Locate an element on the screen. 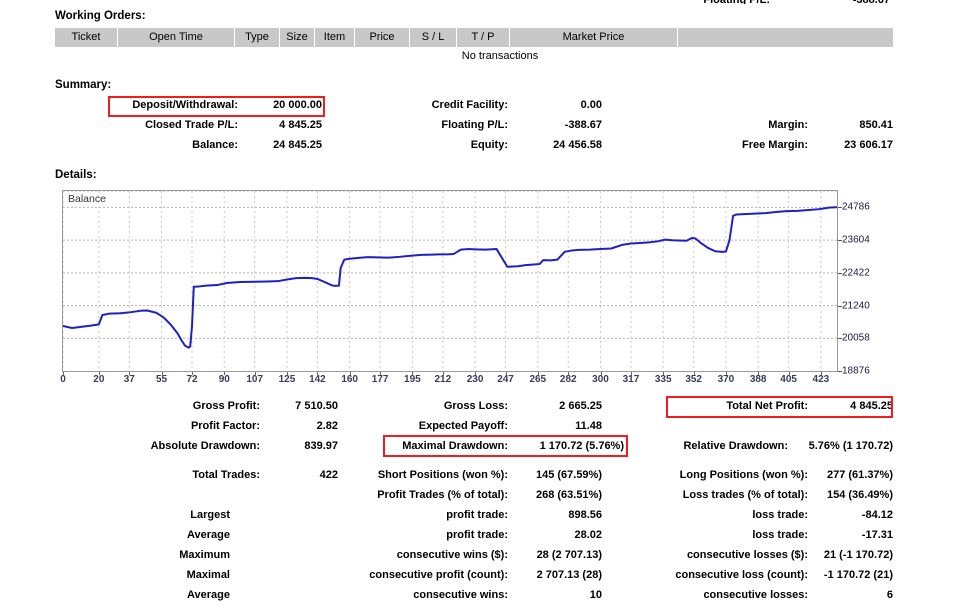 This screenshot has height=612, width=960. short-positions-value: 145 (67.59%) is located at coordinates (568, 475).